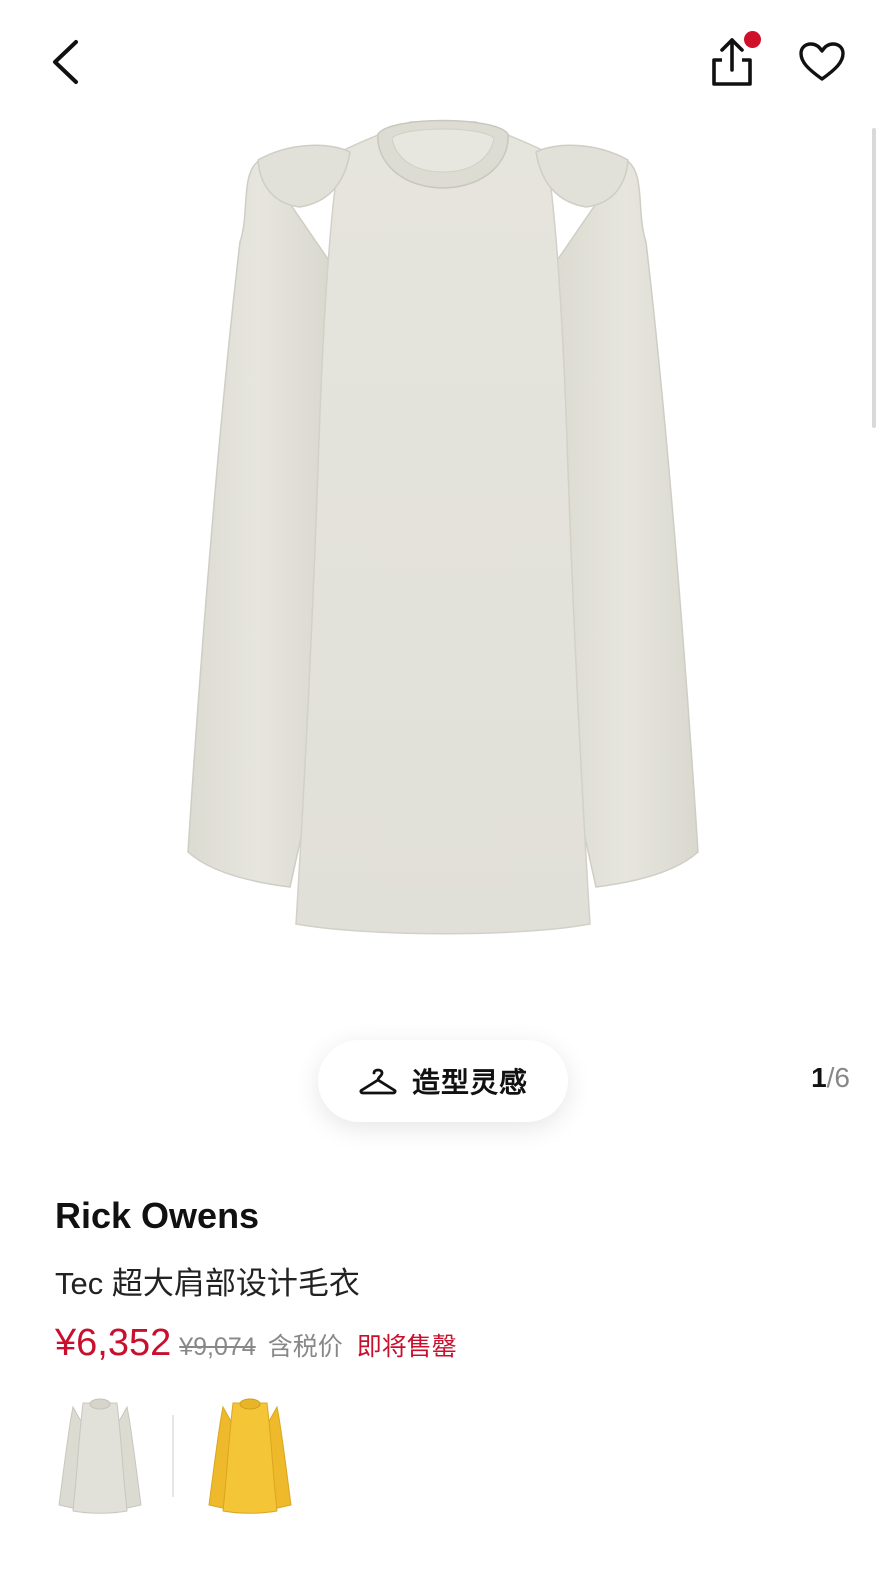 The height and width of the screenshot is (1569, 886). I want to click on tax-note: 含税价, so click(305, 1347).